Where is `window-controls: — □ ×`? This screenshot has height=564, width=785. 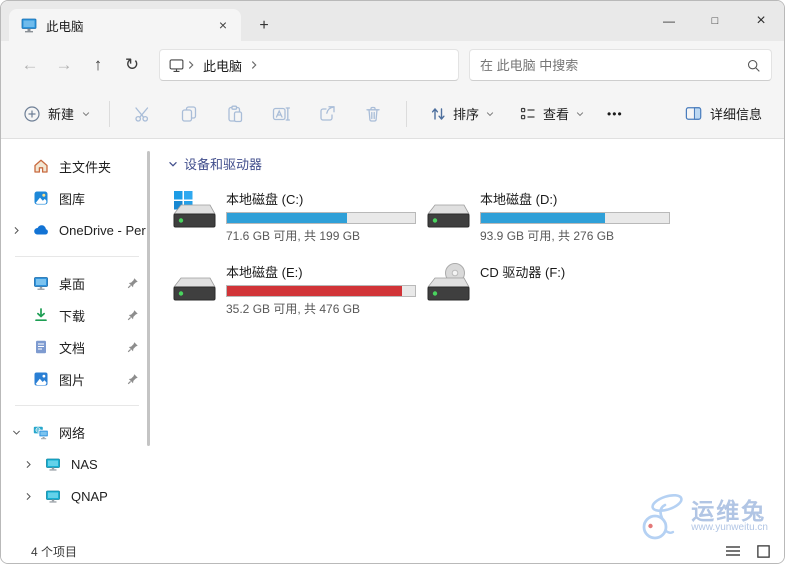 window-controls: — □ × is located at coordinates (715, 21).